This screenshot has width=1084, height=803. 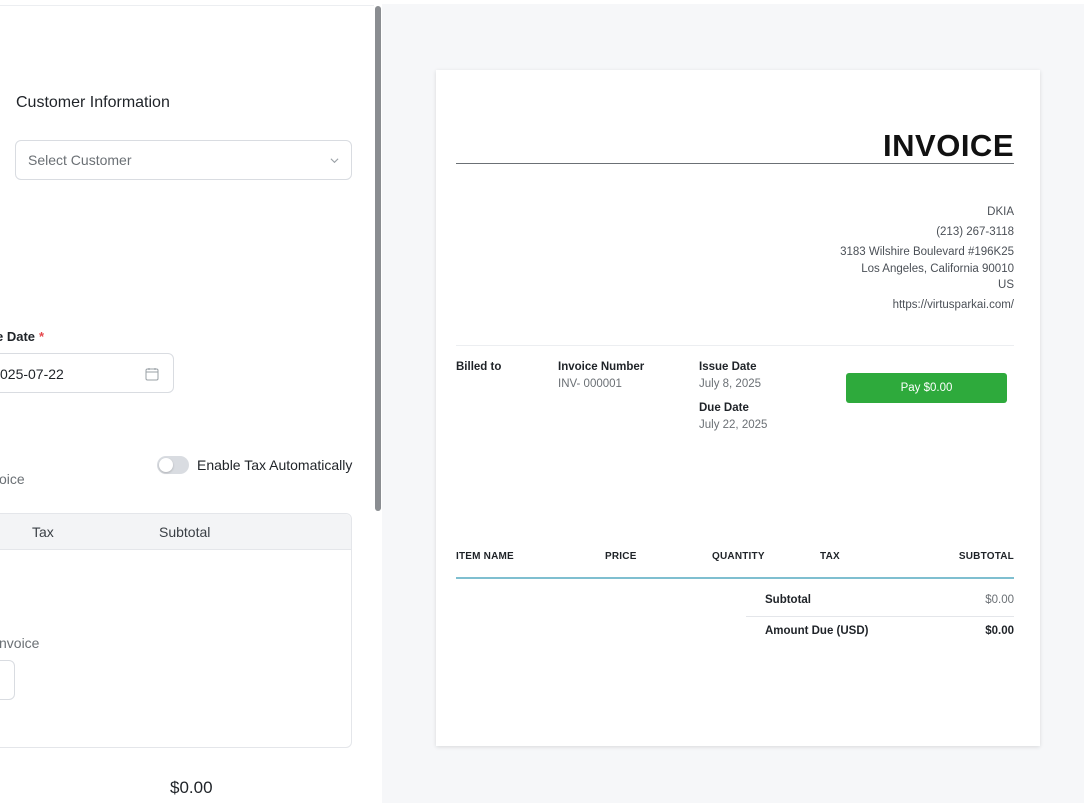 I want to click on company-address-line2: Los Angeles, California 90010, so click(x=937, y=268).